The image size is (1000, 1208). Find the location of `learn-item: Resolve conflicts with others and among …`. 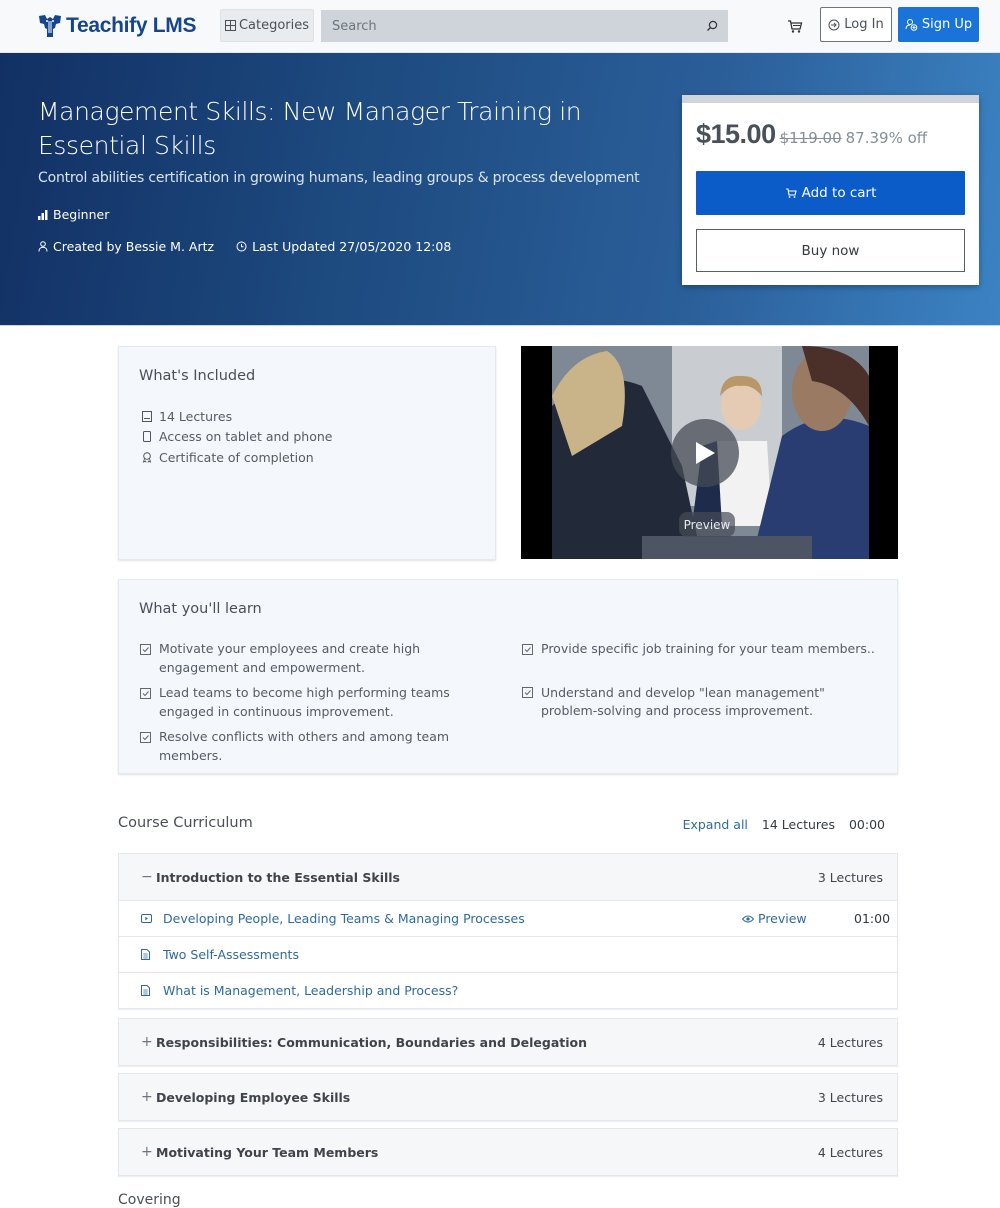

learn-item: Resolve conflicts with others and among … is located at coordinates (319, 746).